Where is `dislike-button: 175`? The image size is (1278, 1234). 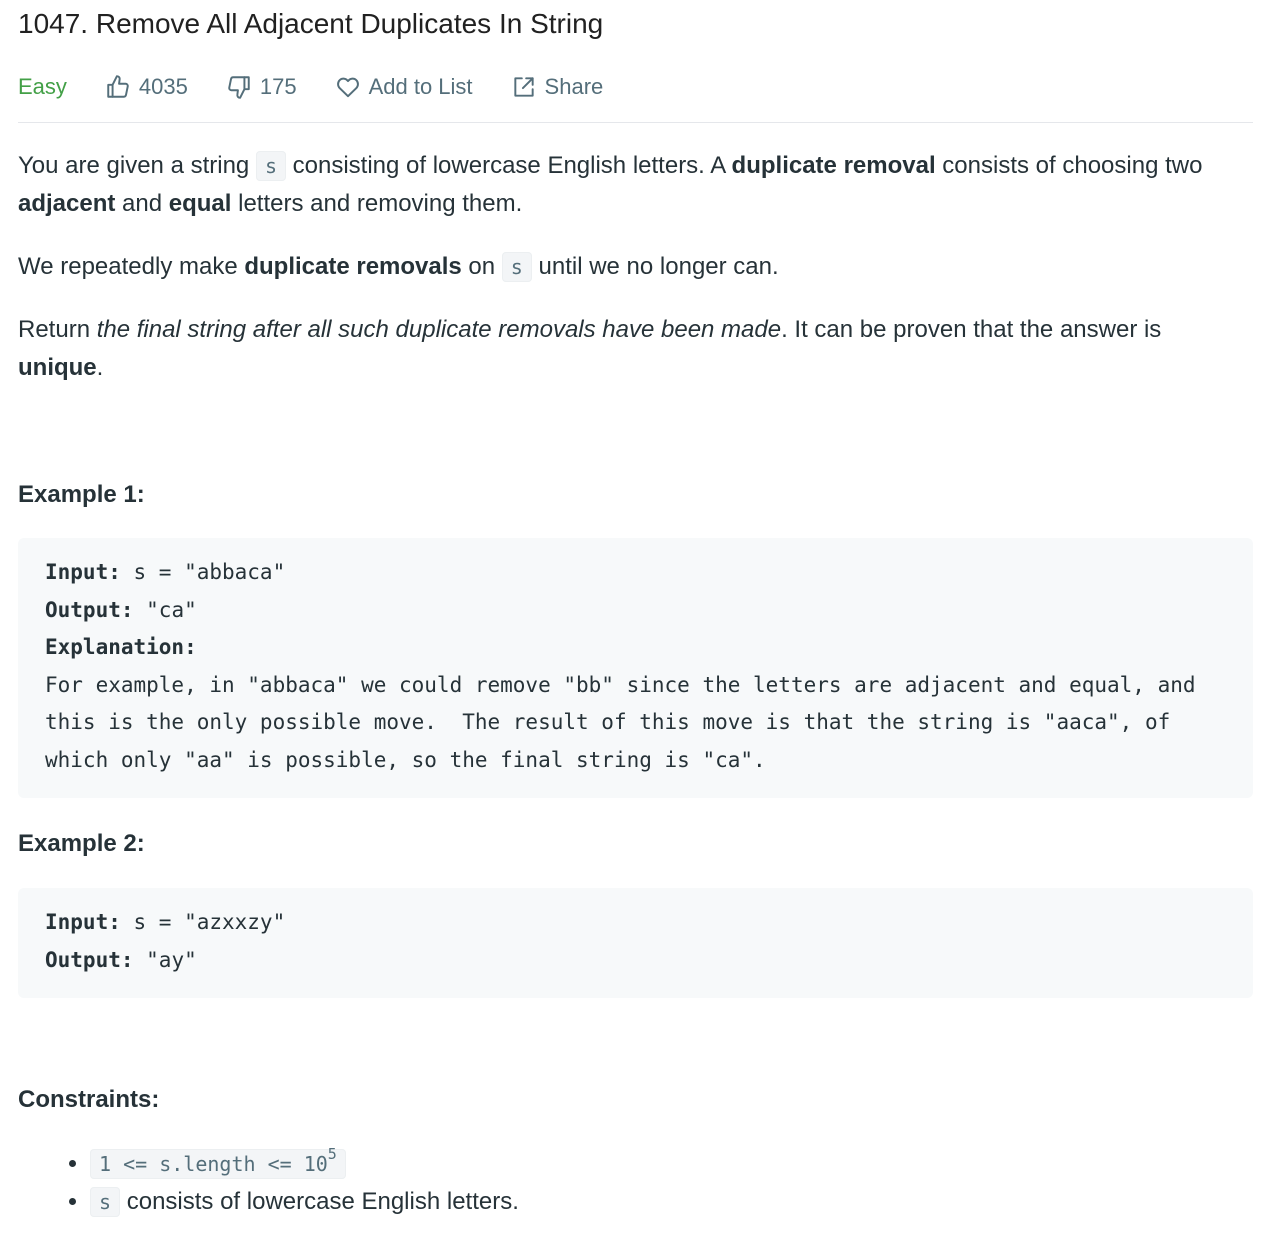
dislike-button: 175 is located at coordinates (261, 87).